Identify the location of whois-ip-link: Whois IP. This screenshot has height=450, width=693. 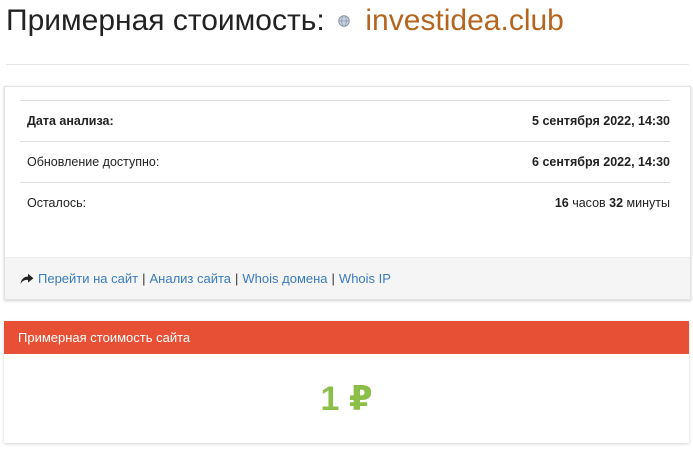
(365, 278).